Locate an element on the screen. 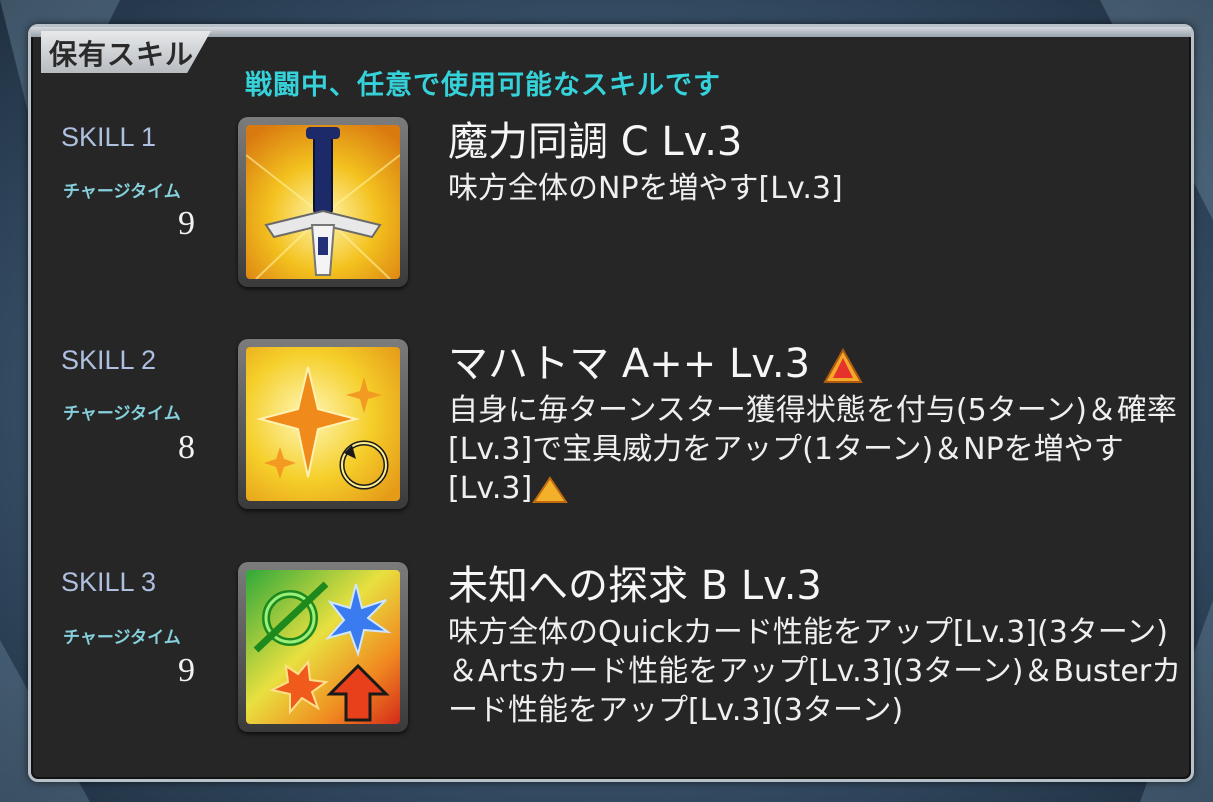 This screenshot has width=1213, height=802. star-icon is located at coordinates (323, 424).